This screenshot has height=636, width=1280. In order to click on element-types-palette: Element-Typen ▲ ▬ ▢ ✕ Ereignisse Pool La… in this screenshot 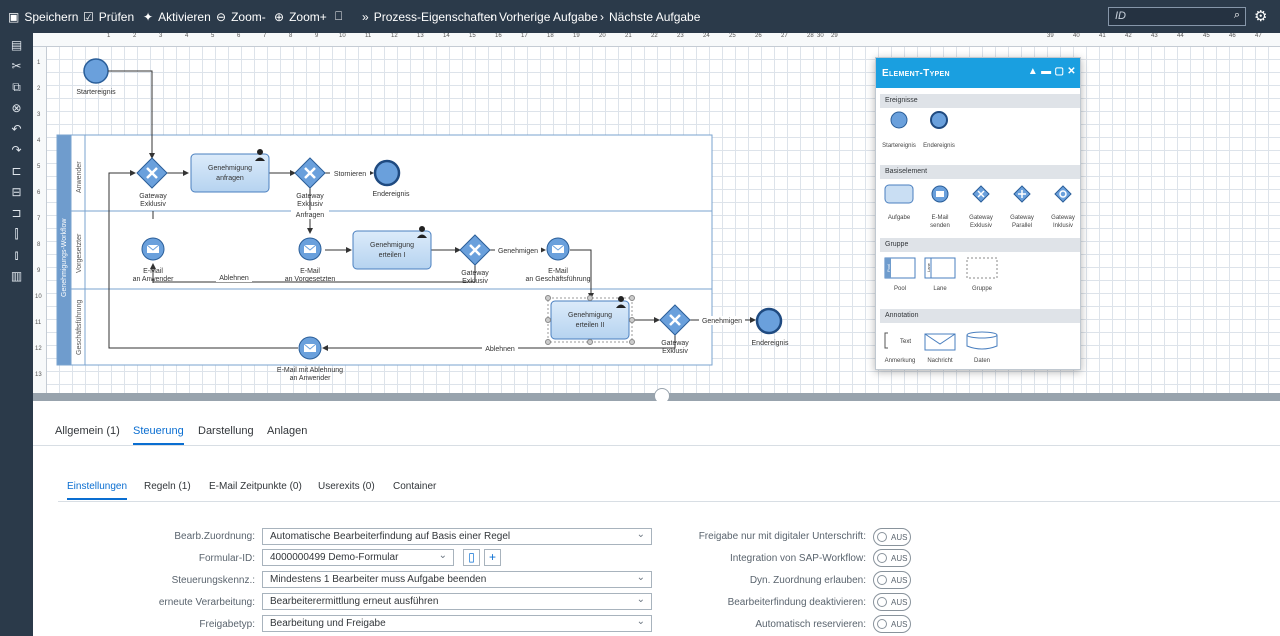, I will do `click(978, 213)`.